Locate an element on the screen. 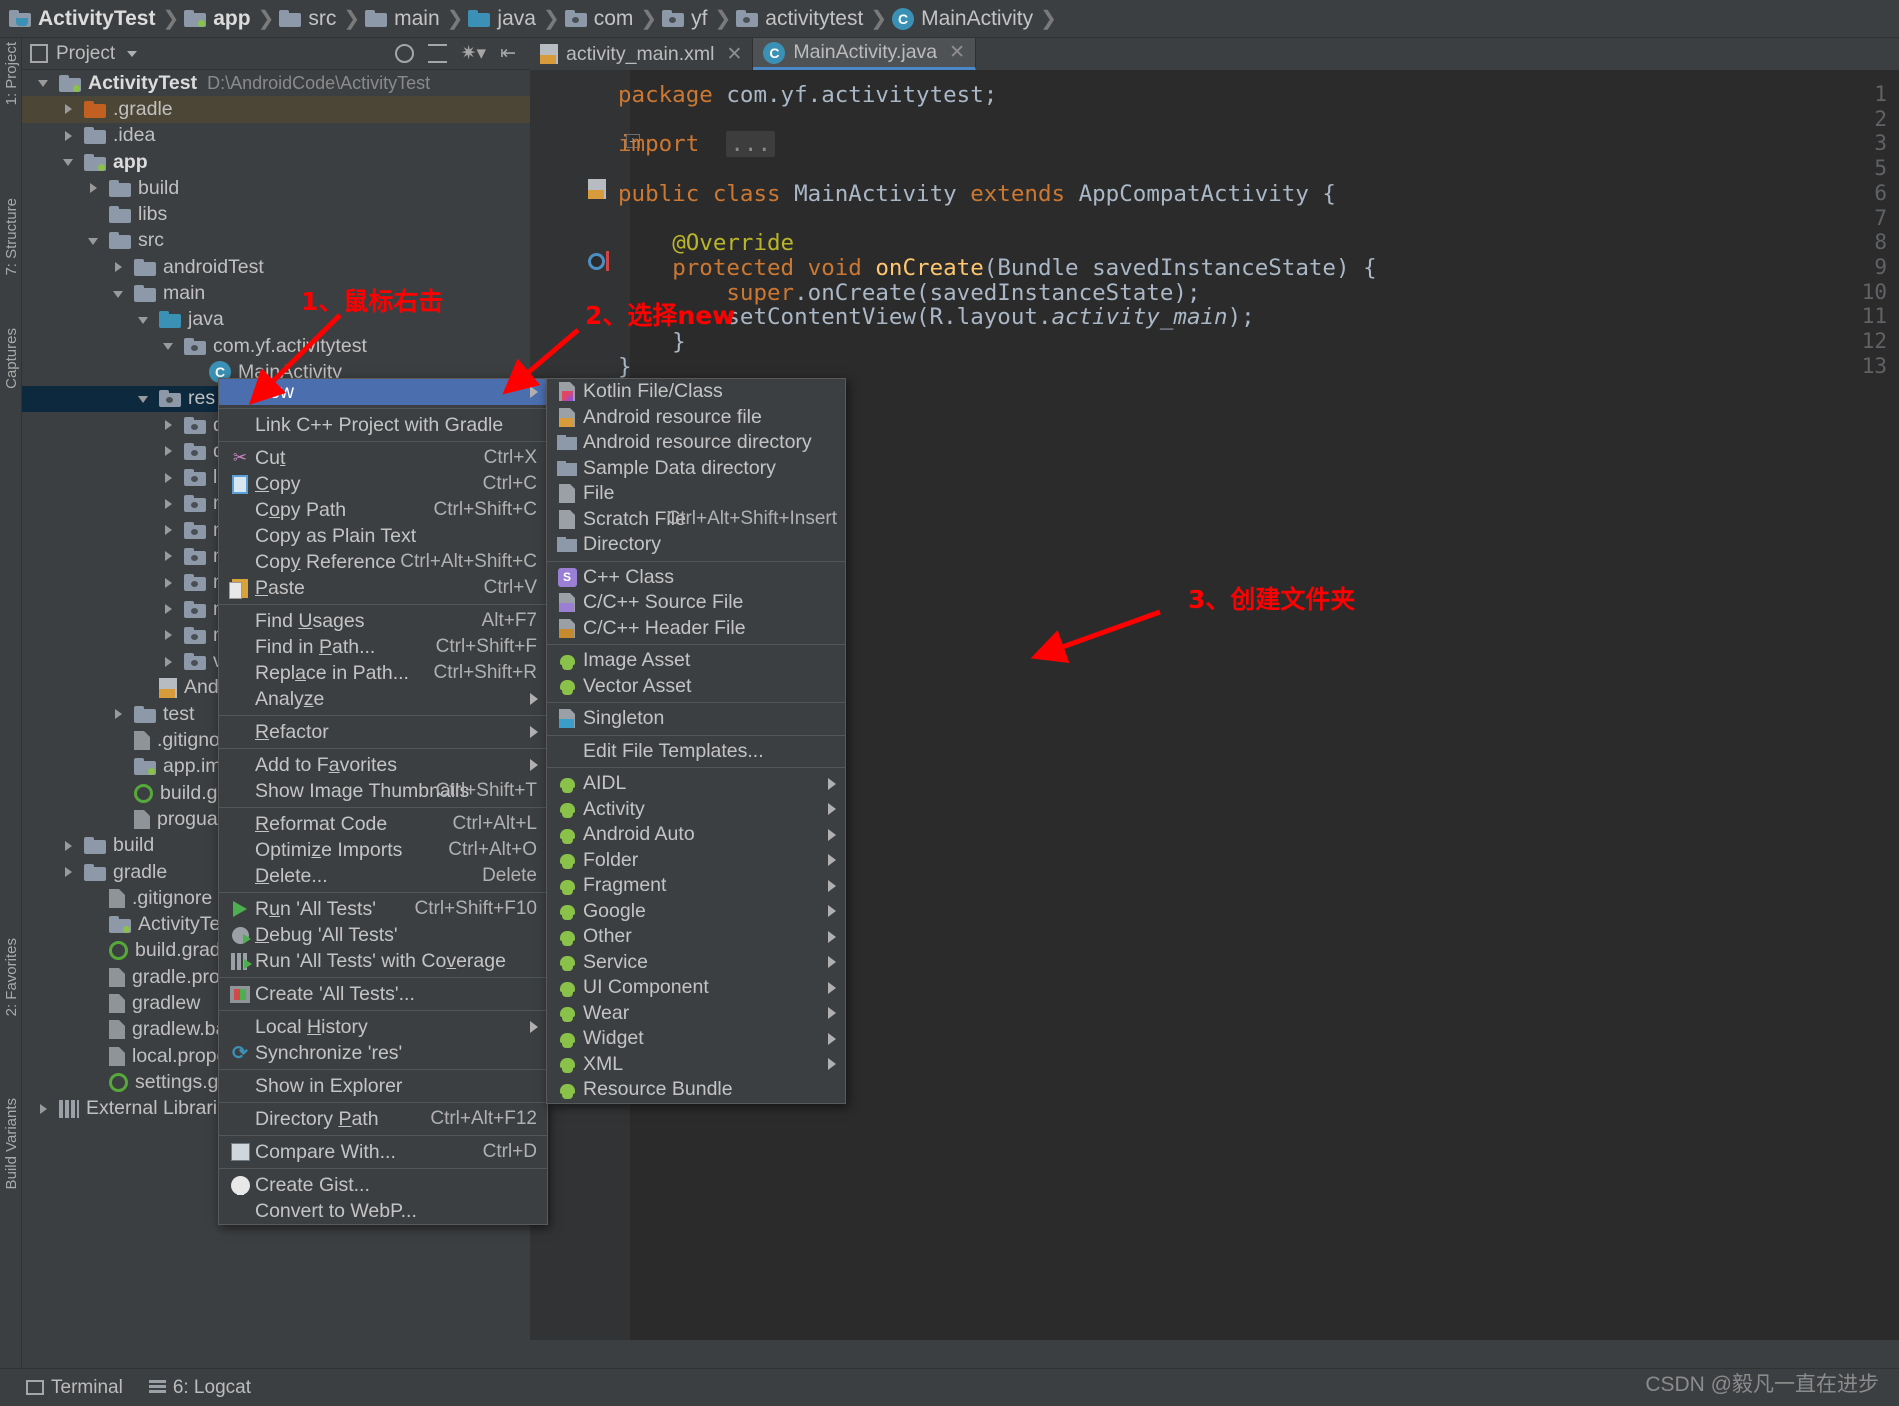 The height and width of the screenshot is (1406, 1899). tree-node--idea: .idea is located at coordinates (276, 136).